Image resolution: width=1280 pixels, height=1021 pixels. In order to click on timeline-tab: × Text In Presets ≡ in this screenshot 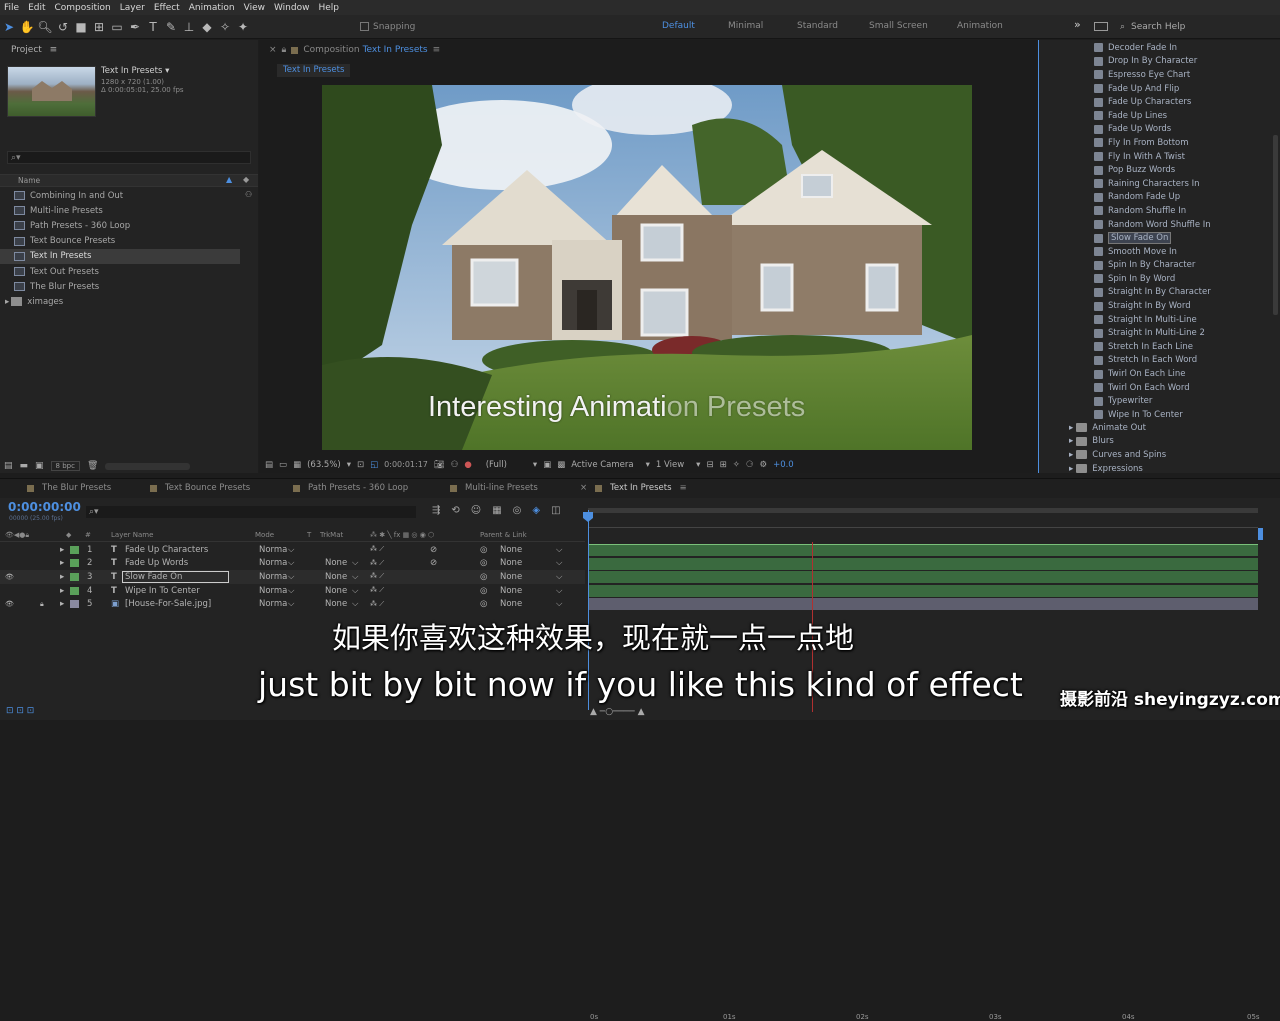, I will do `click(633, 488)`.